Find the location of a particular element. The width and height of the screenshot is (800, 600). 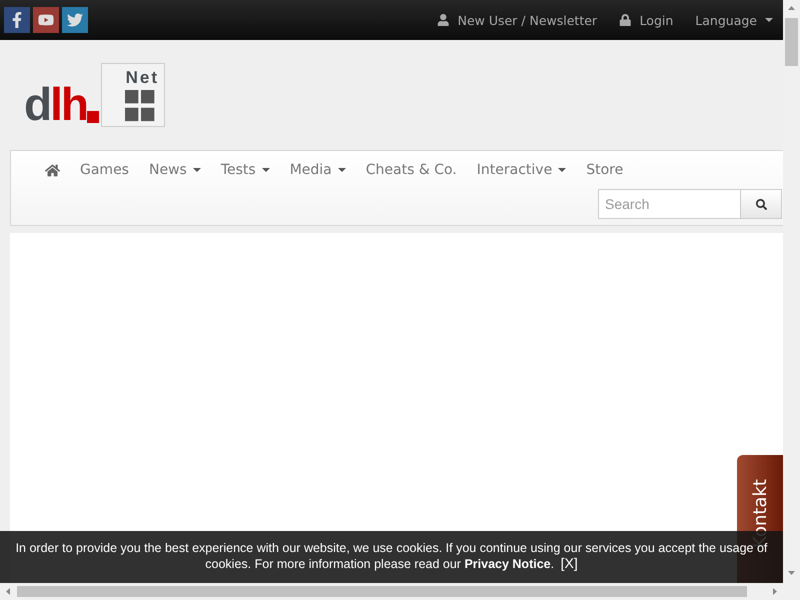

top-link: New User / Newsletter is located at coordinates (517, 20).